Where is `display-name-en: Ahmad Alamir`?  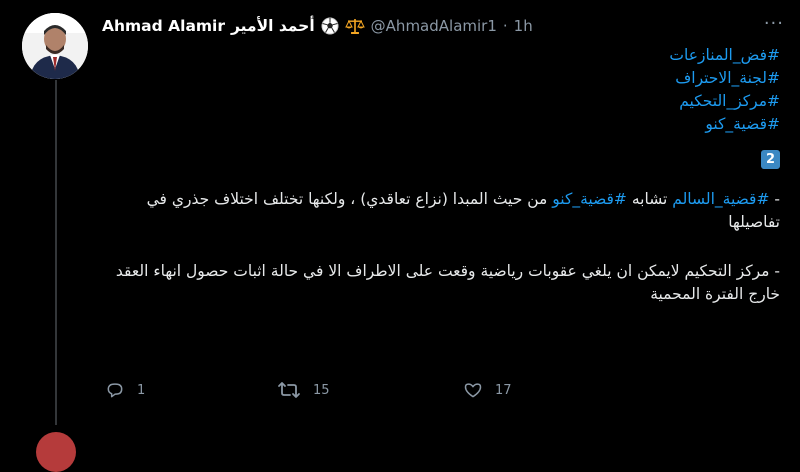 display-name-en: Ahmad Alamir is located at coordinates (163, 26).